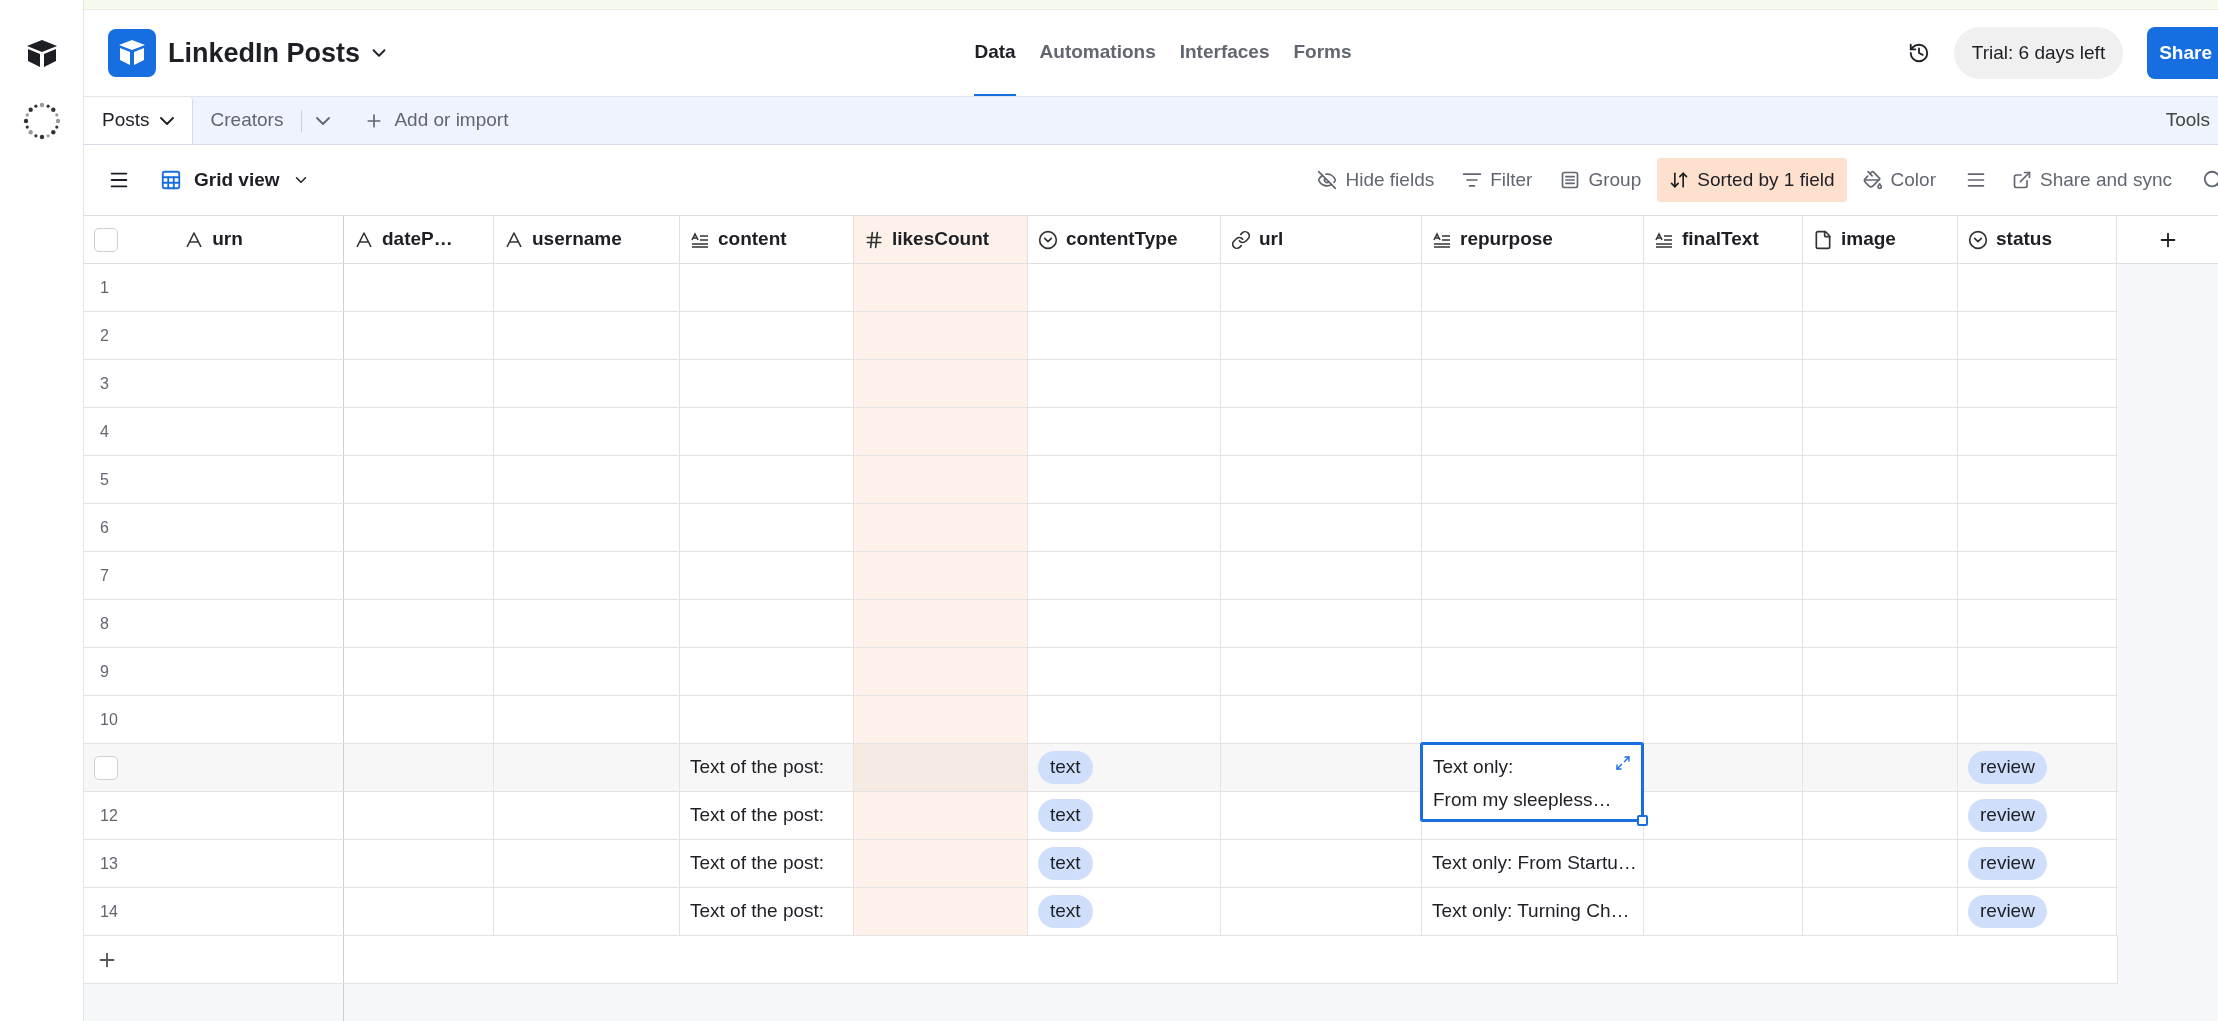 The width and height of the screenshot is (2218, 1021). I want to click on column-header: url, so click(1321, 239).